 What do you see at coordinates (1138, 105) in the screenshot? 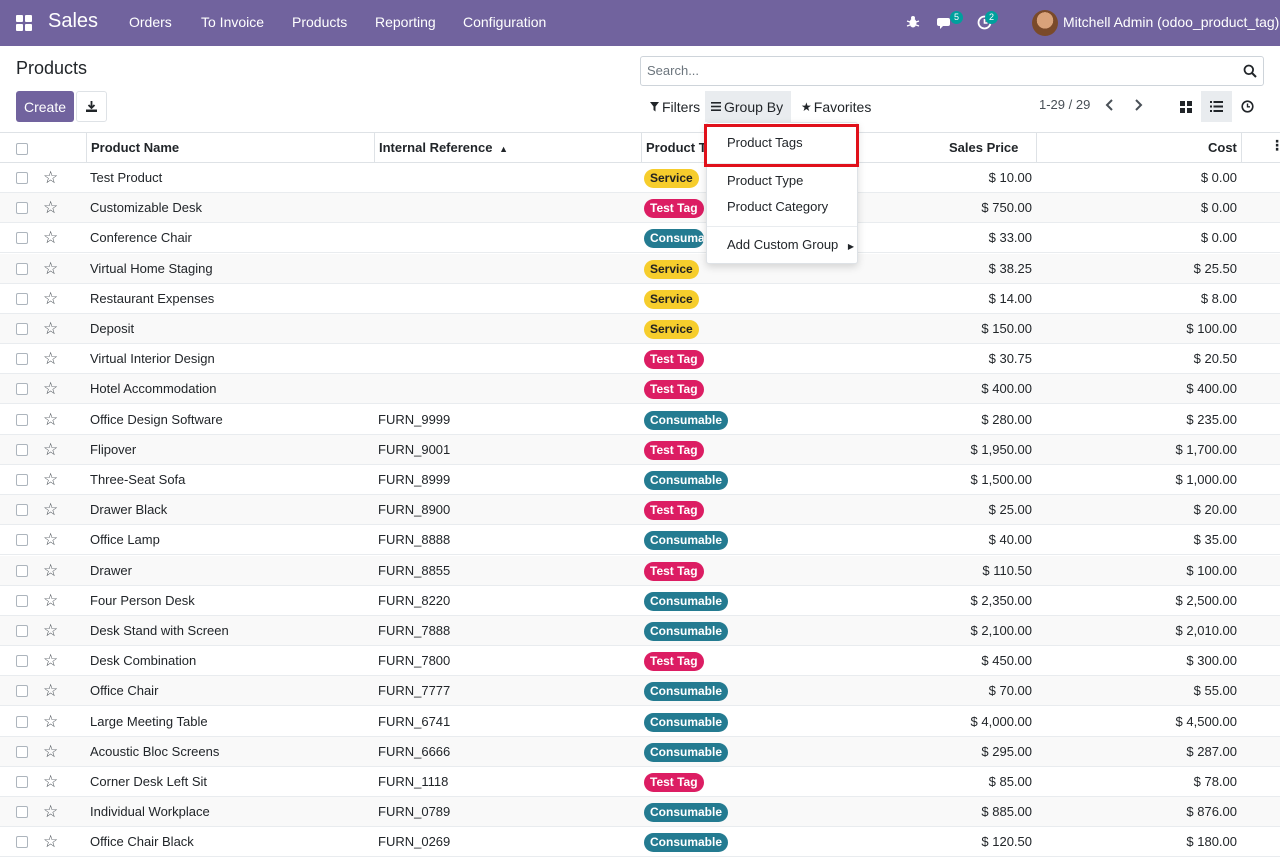
I see `chevron-right-icon` at bounding box center [1138, 105].